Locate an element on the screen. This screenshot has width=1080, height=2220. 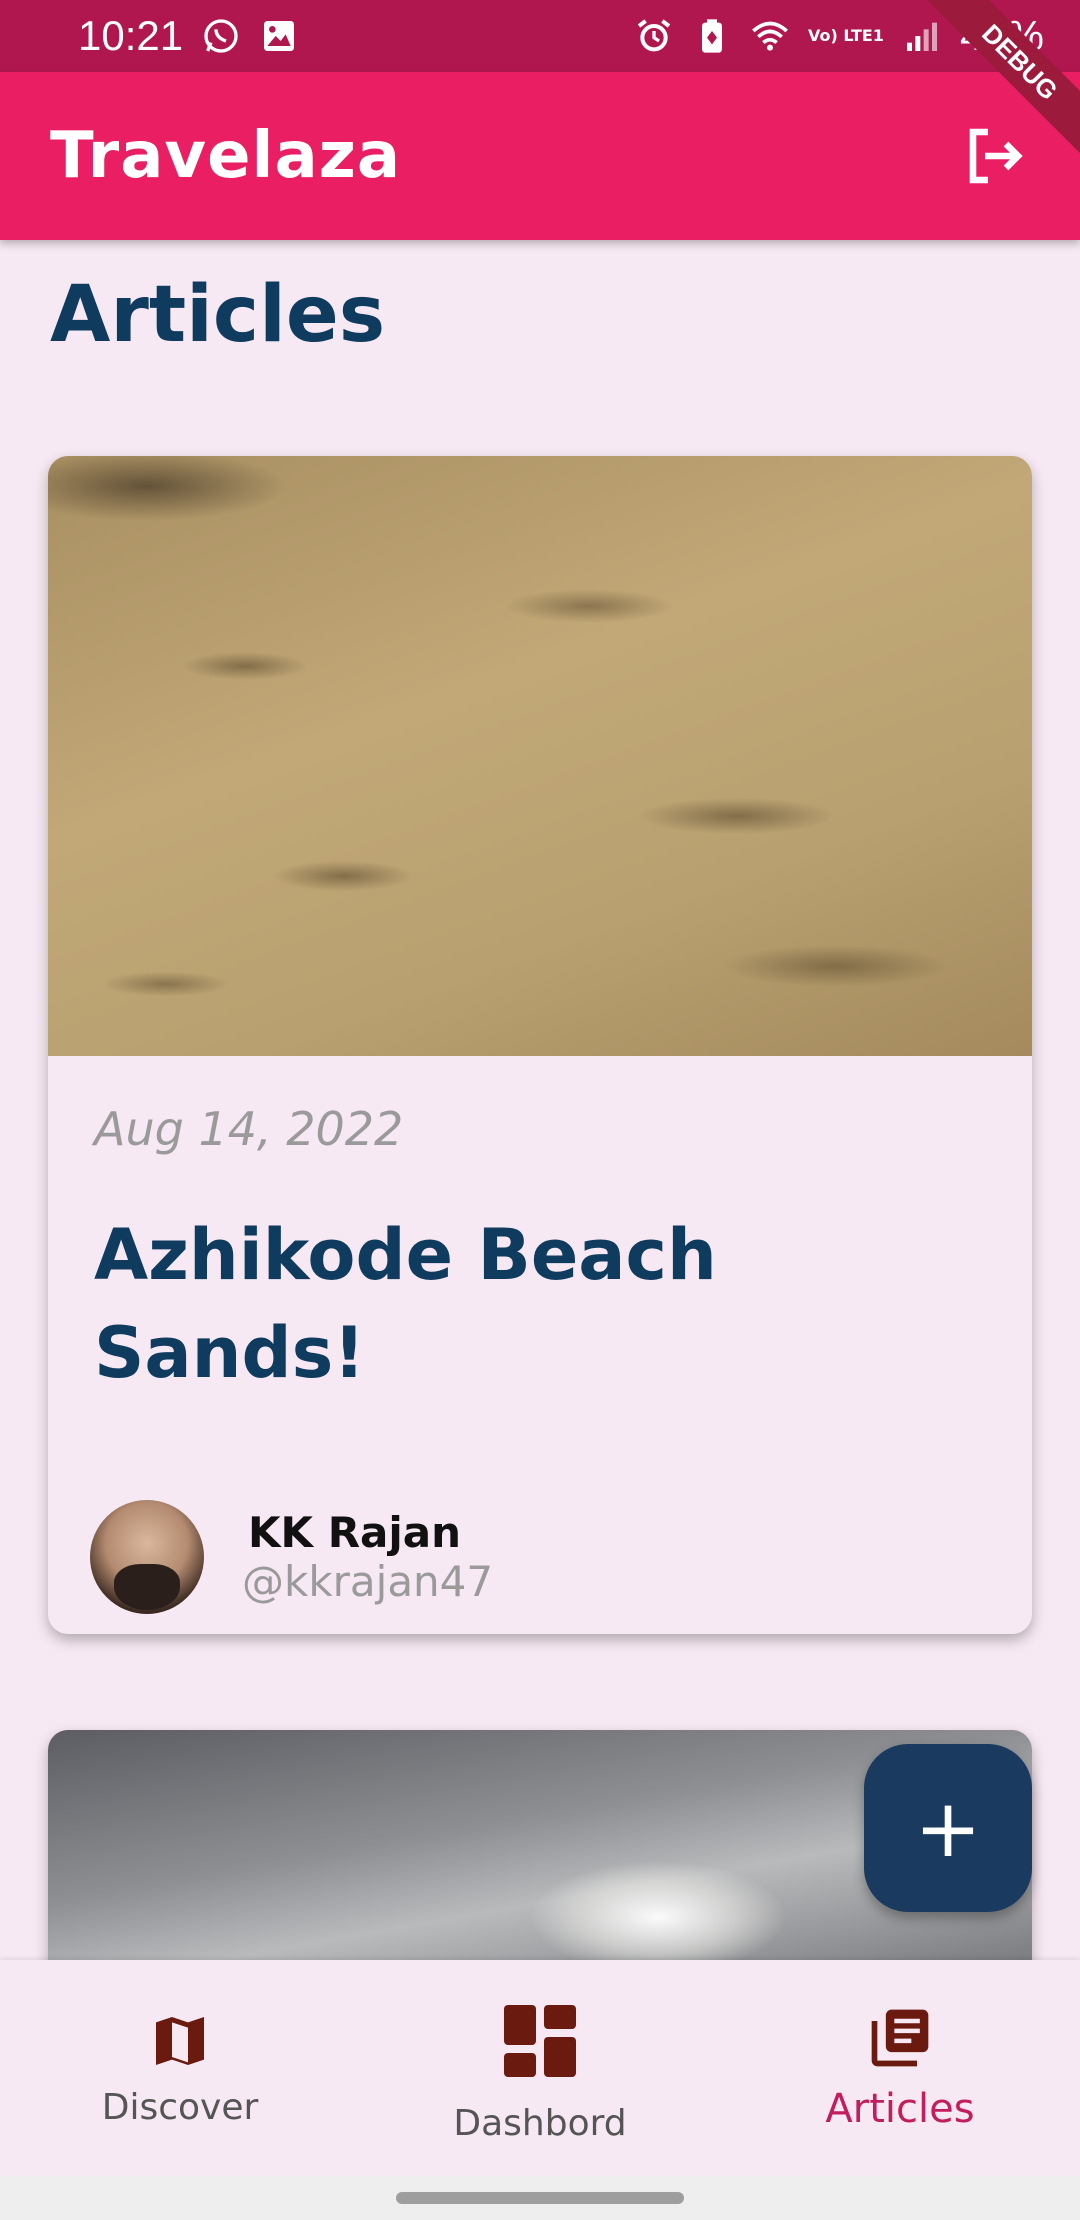
author-handle: @kkrajan47 is located at coordinates (368, 1581).